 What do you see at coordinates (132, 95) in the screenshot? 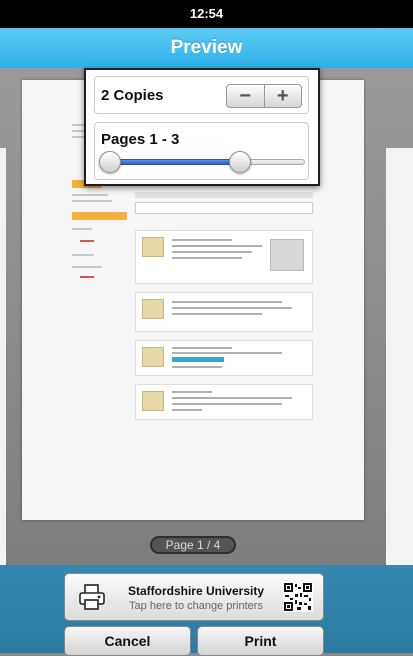
I see `copies-label: 2 Copies` at bounding box center [132, 95].